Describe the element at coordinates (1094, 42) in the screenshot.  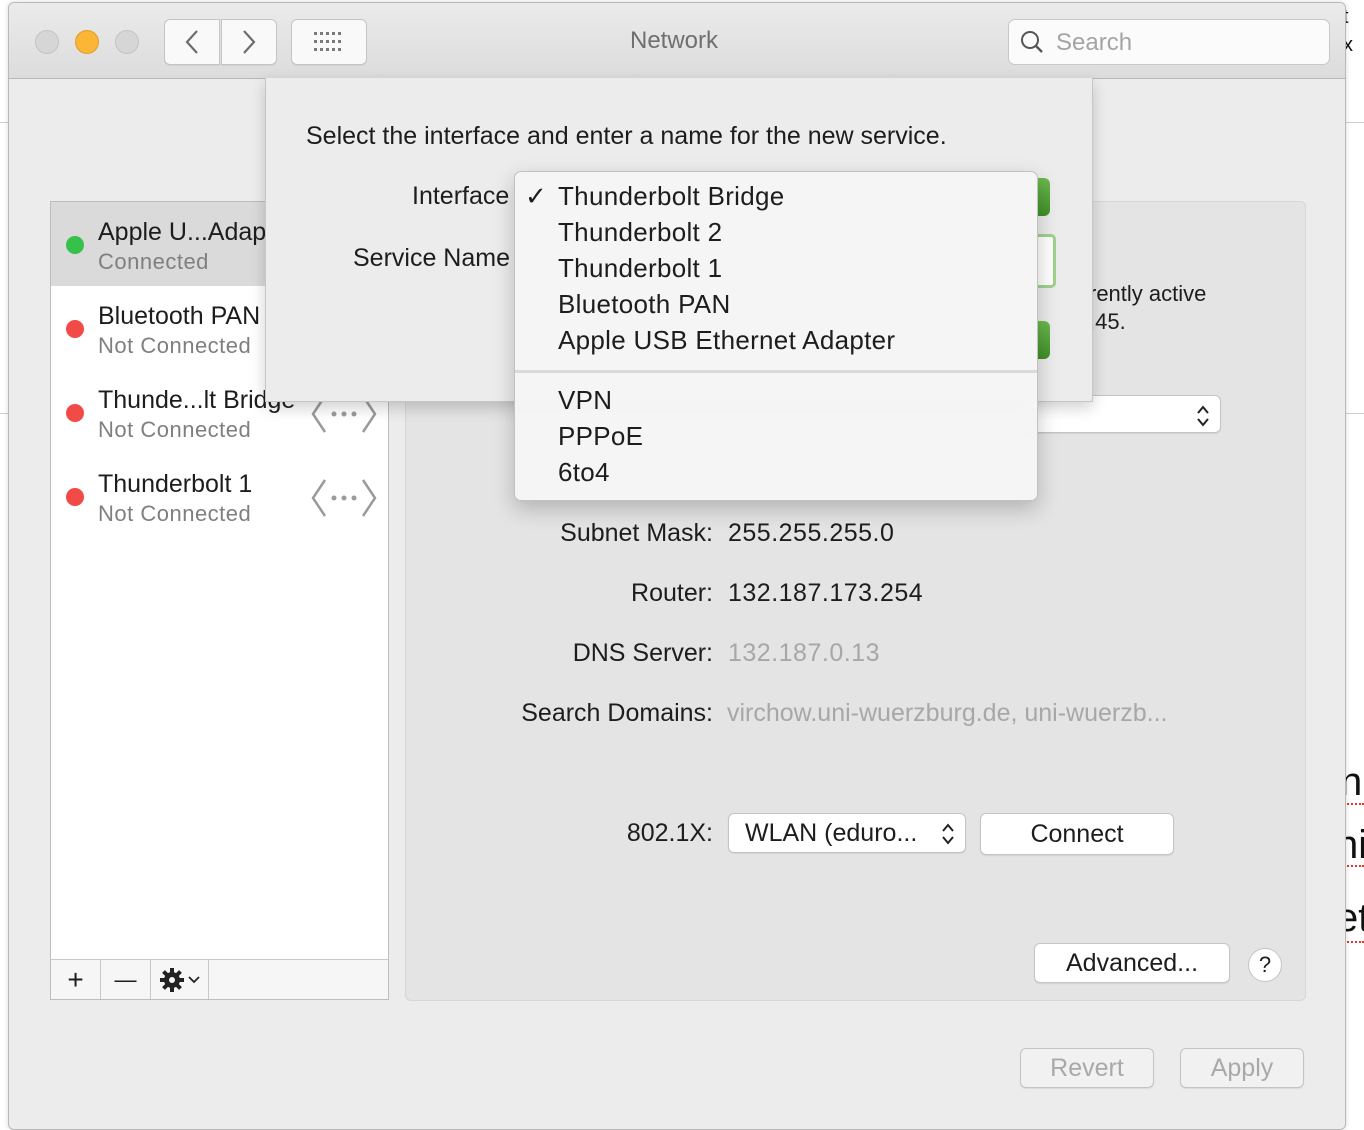
I see `search-placeholder: Search` at that location.